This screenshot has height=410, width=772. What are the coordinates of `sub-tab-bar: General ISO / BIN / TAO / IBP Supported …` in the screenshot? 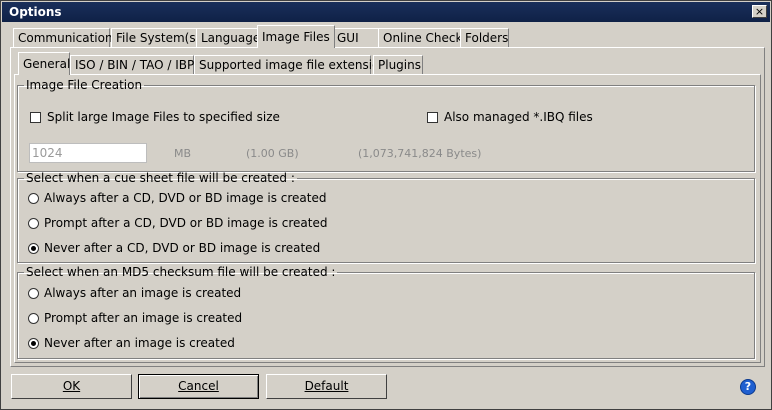 It's located at (228, 63).